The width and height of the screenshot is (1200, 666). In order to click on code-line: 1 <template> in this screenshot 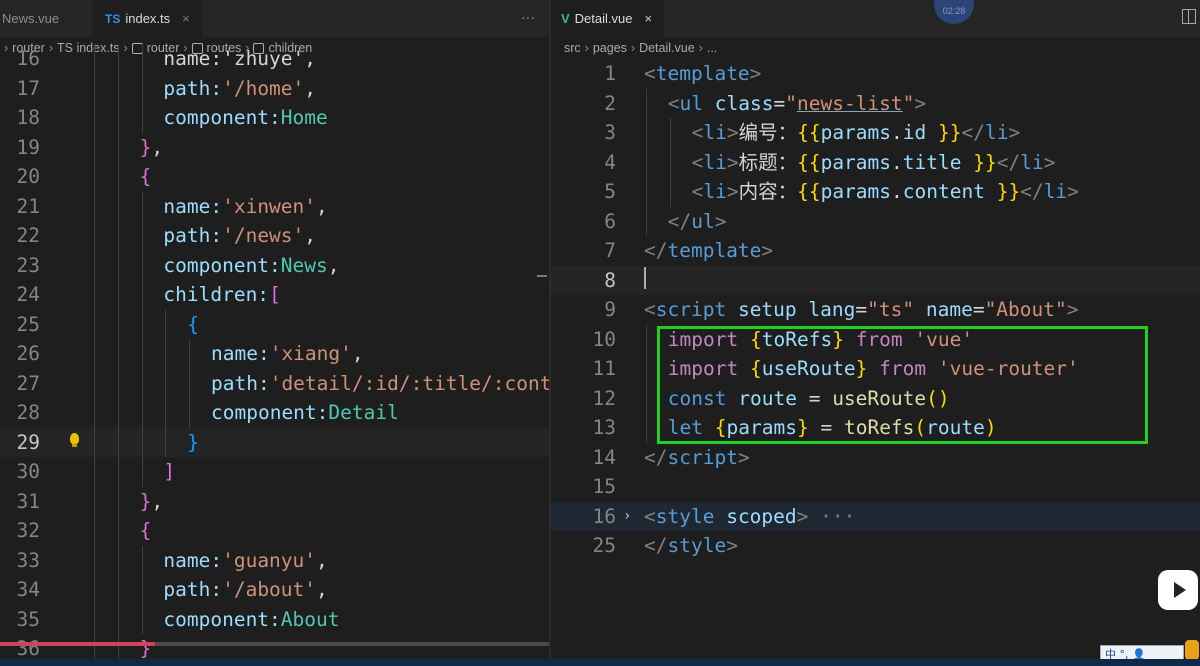, I will do `click(875, 74)`.